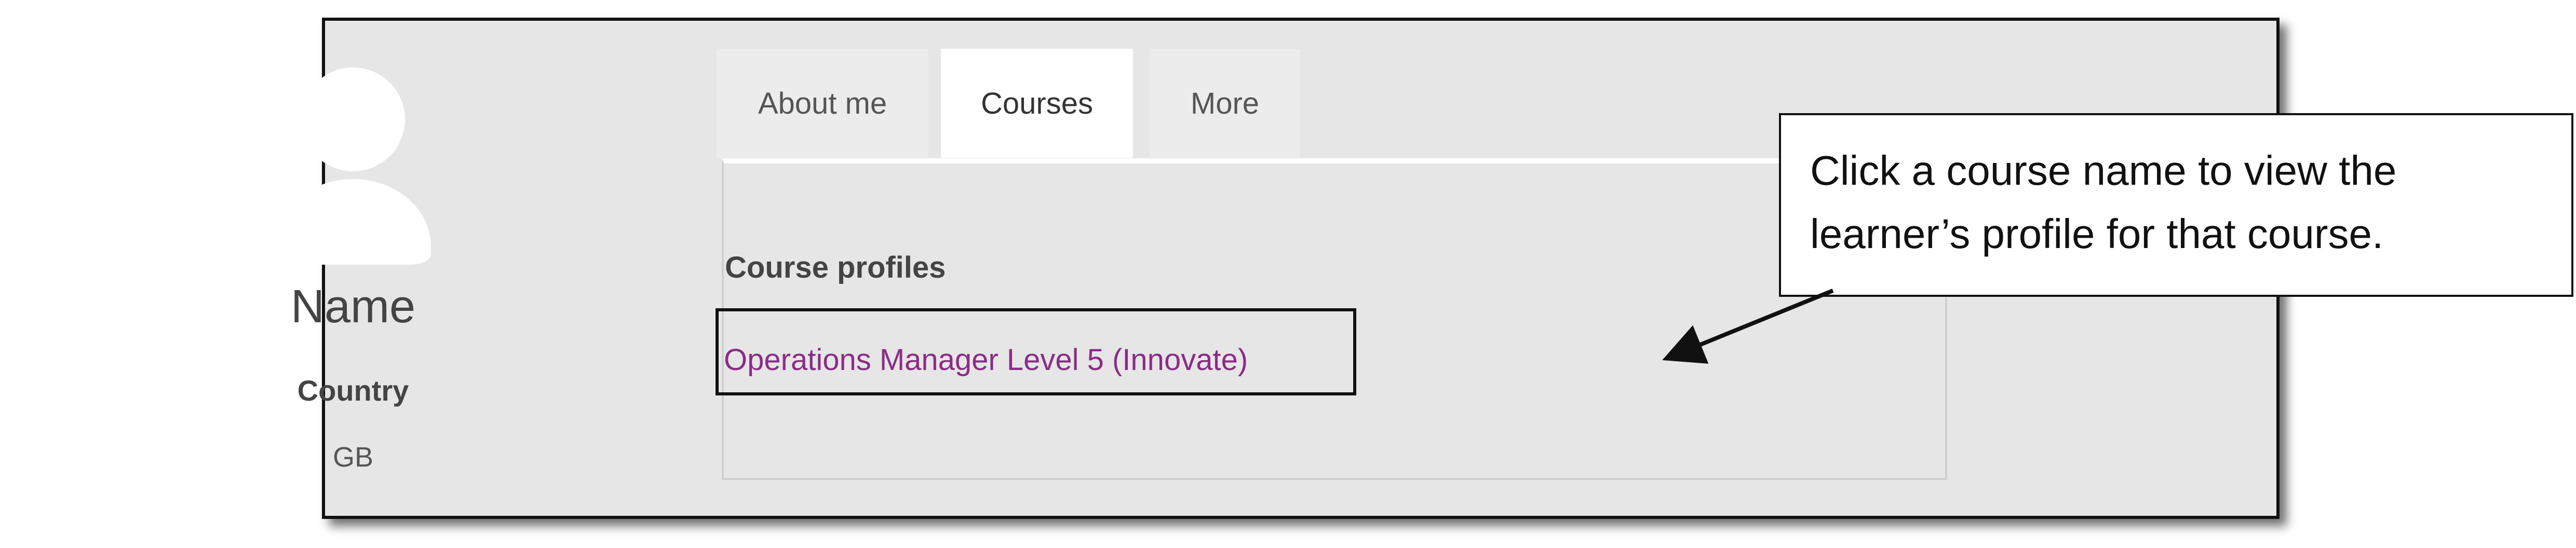 The width and height of the screenshot is (2576, 548). What do you see at coordinates (822, 103) in the screenshot?
I see `tab-about-me: About me` at bounding box center [822, 103].